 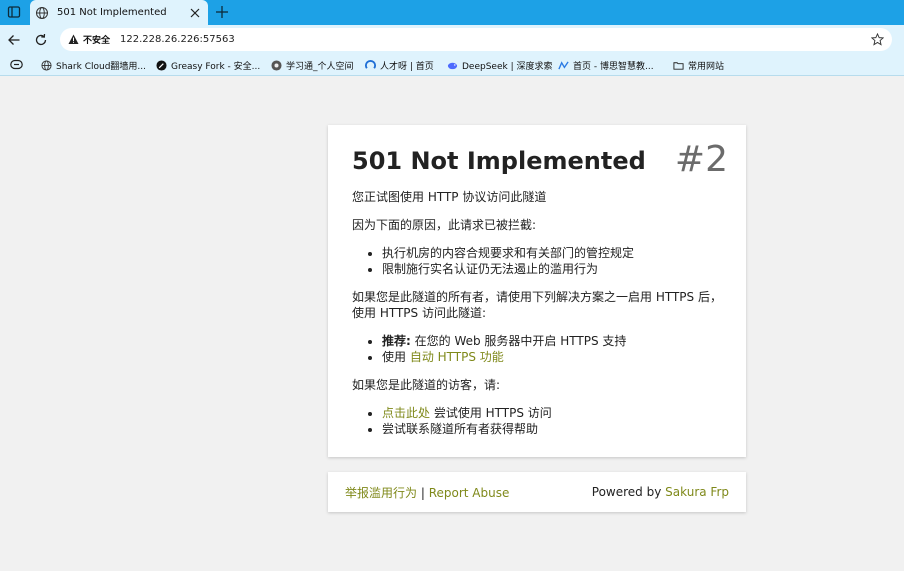 What do you see at coordinates (381, 493) in the screenshot?
I see `report-abuse-cn-link: 举报滥用行为` at bounding box center [381, 493].